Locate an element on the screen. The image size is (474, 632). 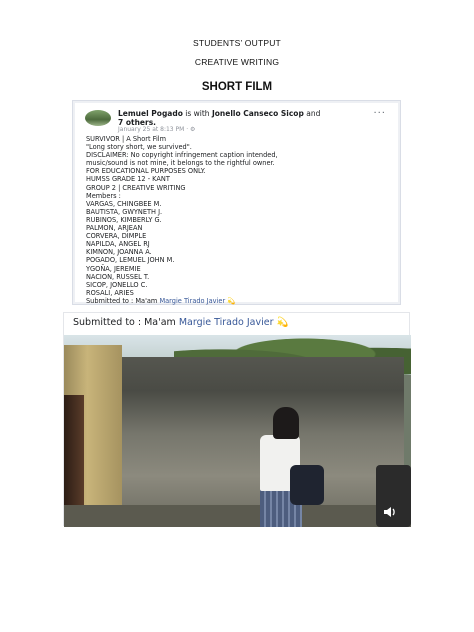
post-timestamp: January 25 at 8:13 PM · ⚙ is located at coordinates (157, 129).